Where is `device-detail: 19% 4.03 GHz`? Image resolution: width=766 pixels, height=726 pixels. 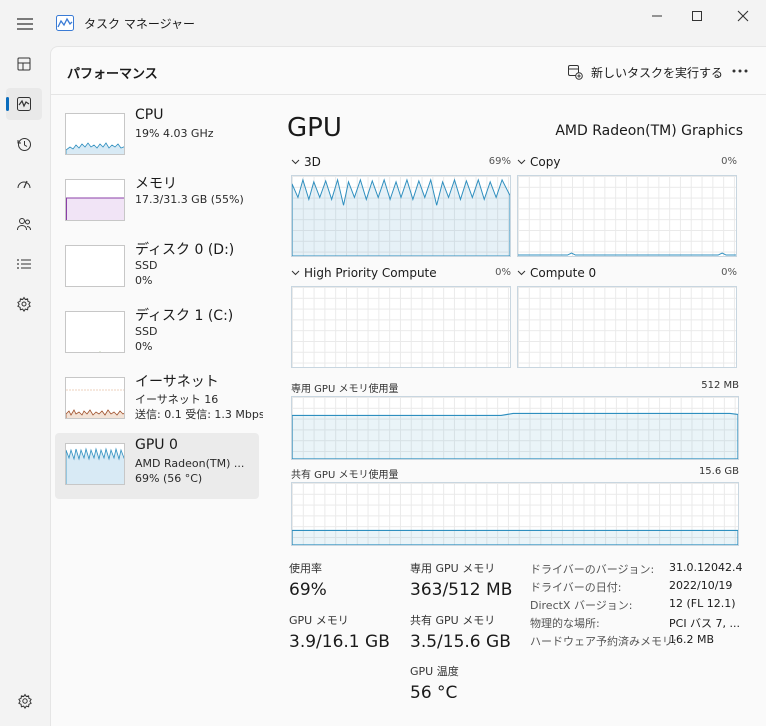 device-detail: 19% 4.03 GHz is located at coordinates (174, 133).